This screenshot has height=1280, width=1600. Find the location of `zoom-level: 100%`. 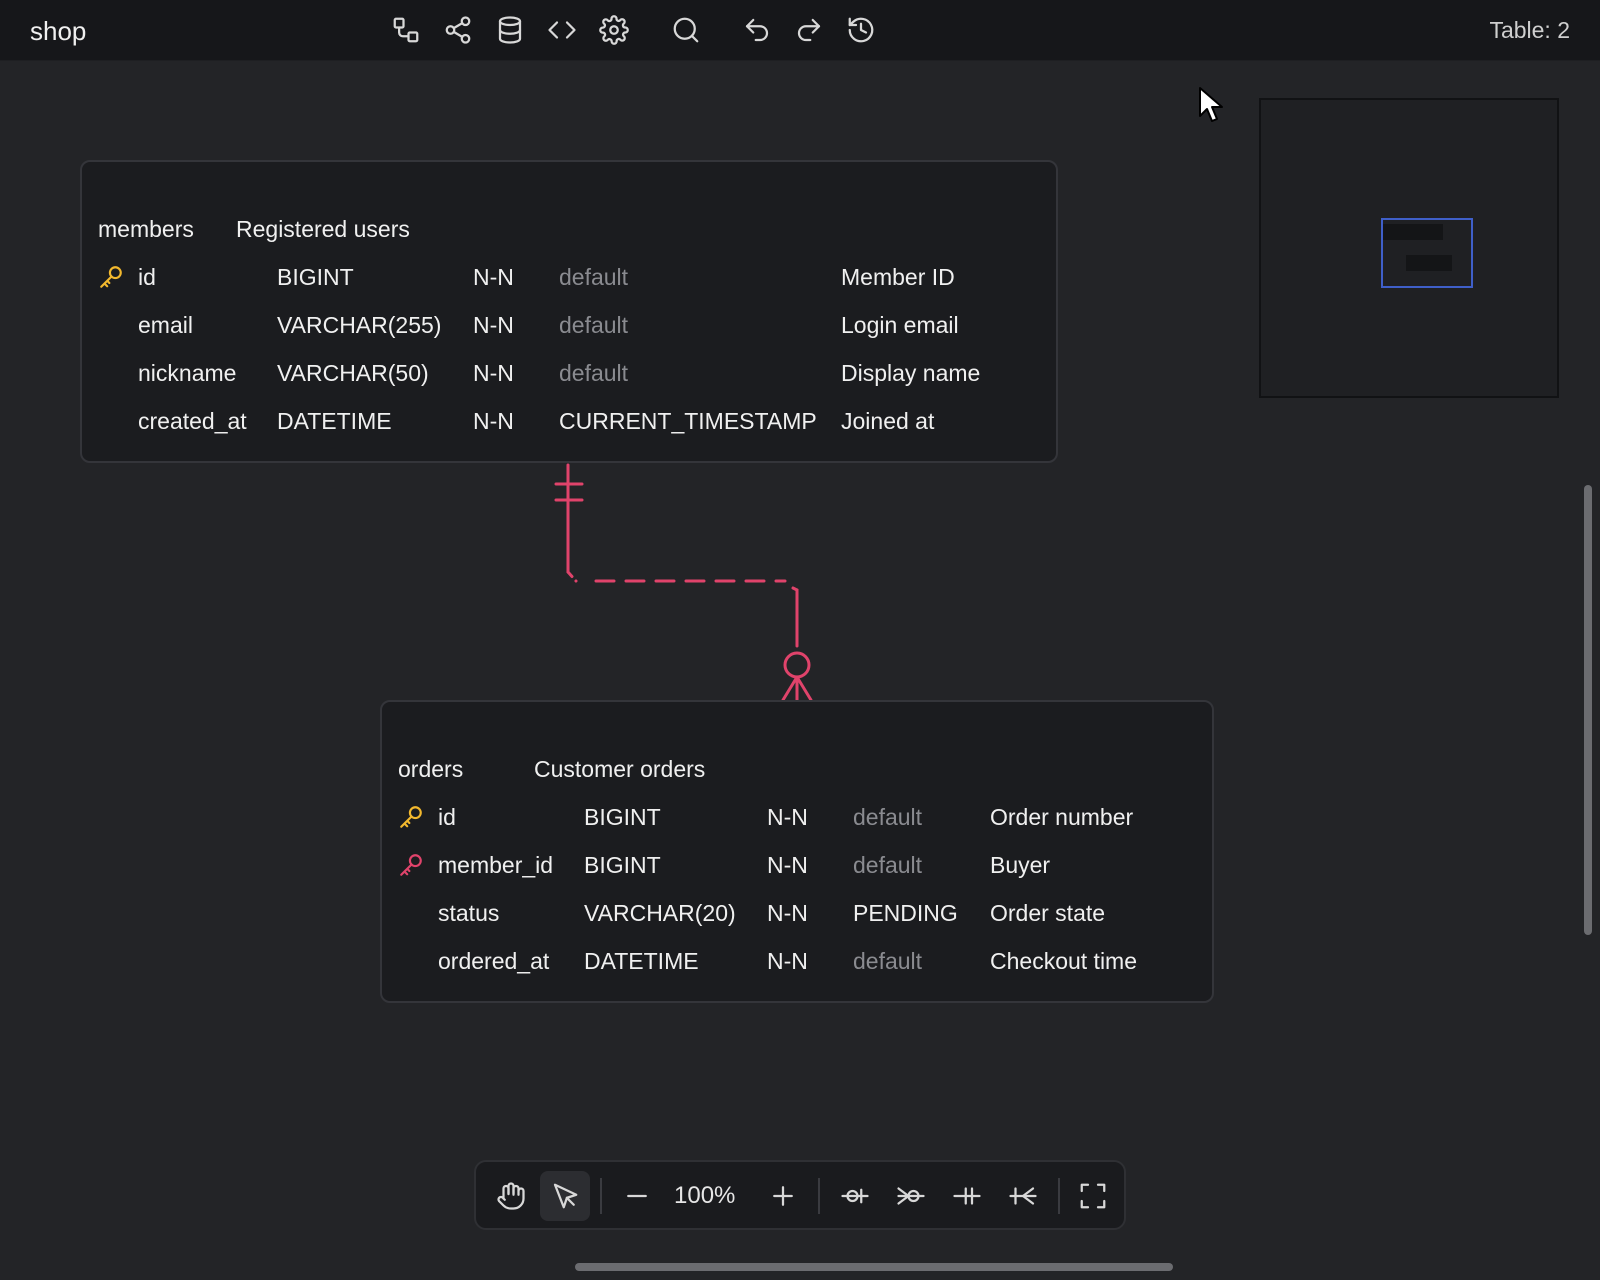

zoom-level: 100% is located at coordinates (704, 1196).